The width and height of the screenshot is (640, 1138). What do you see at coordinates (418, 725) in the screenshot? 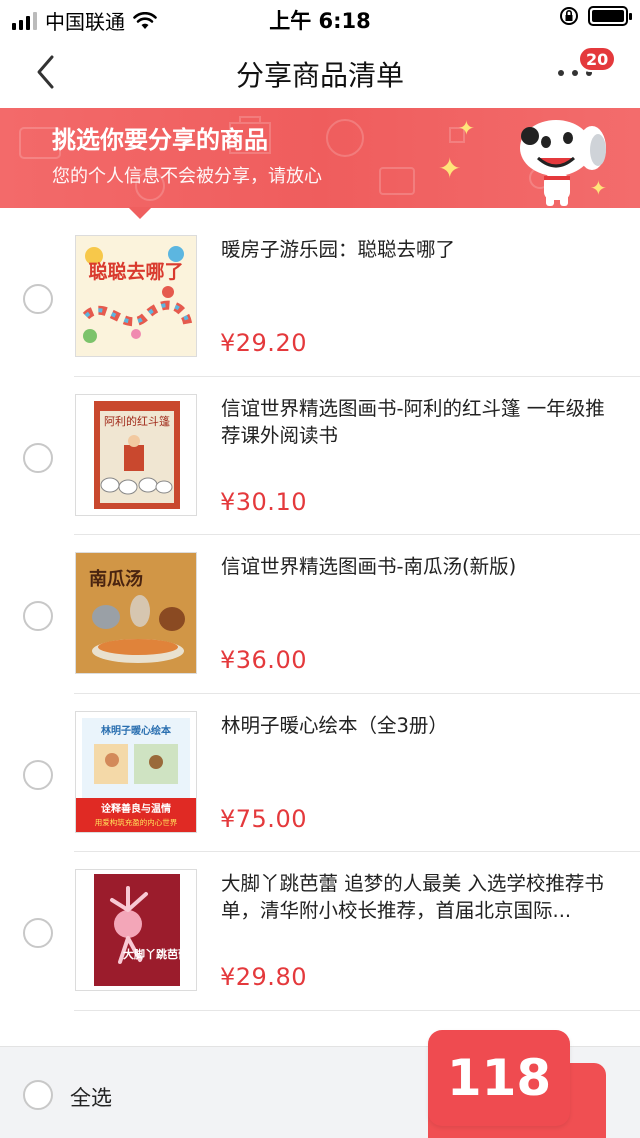
I see `product-title: 林明子暖心绘本（全3册）` at bounding box center [418, 725].